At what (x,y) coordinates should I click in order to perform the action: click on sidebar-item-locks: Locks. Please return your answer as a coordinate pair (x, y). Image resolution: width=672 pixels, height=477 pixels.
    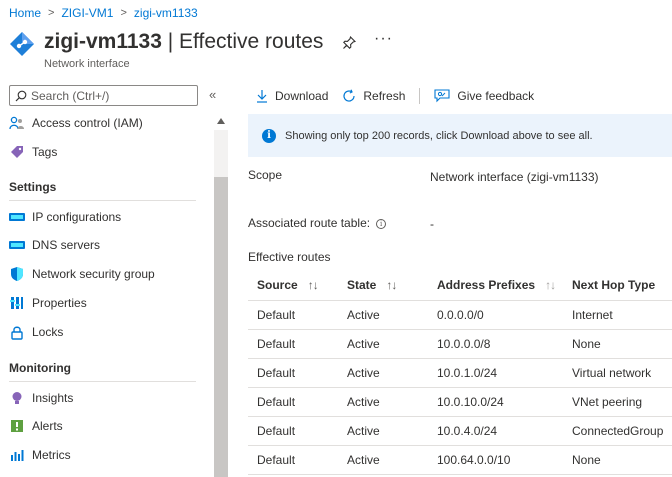
    Looking at the image, I should click on (109, 332).